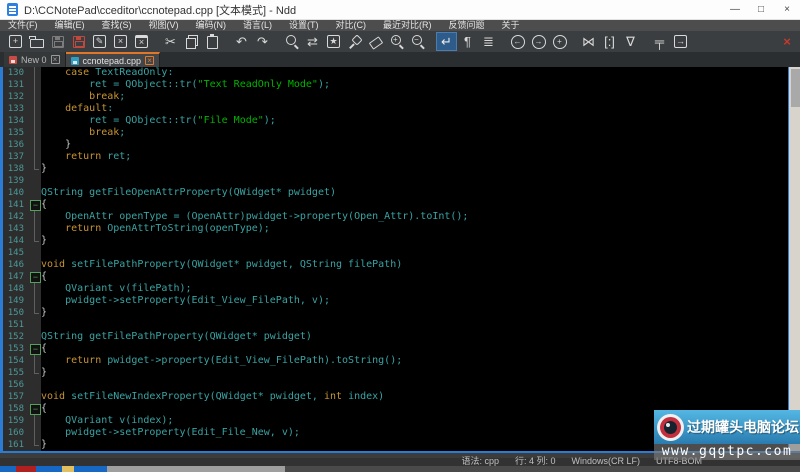 The width and height of the screenshot is (800, 472). What do you see at coordinates (16, 217) in the screenshot?
I see `line-number: 142` at bounding box center [16, 217].